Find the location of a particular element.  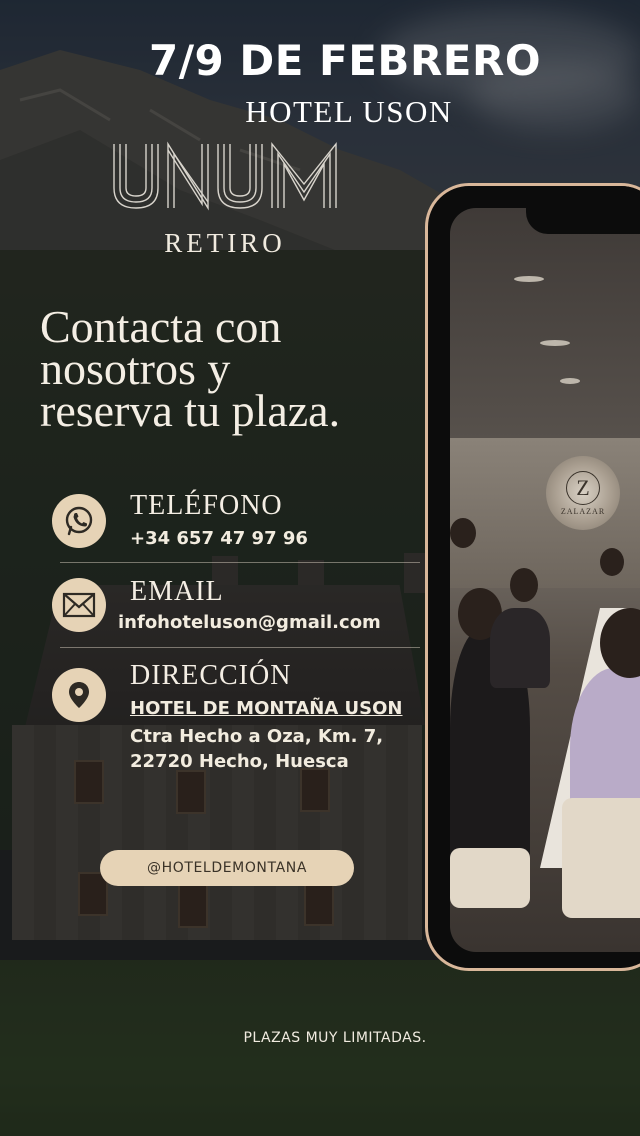

address-line1: Ctra Hecho a Oza, Km. 7, is located at coordinates (257, 736).